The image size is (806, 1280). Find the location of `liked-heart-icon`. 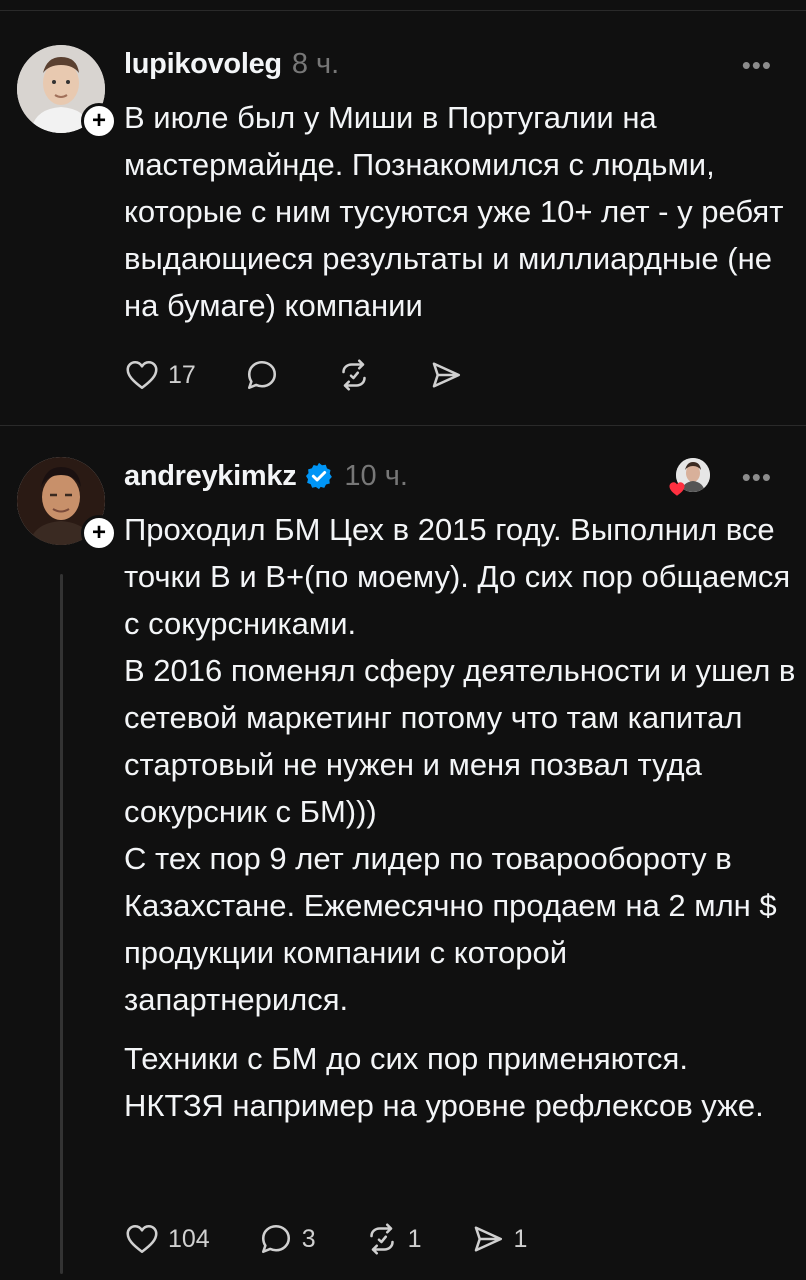

liked-heart-icon is located at coordinates (677, 489).